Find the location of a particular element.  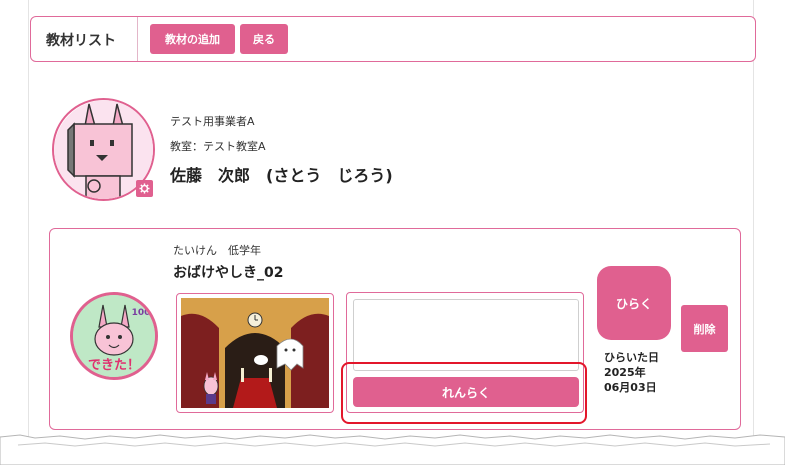

profile-classroom: 教室：テスト教室A is located at coordinates (218, 146).